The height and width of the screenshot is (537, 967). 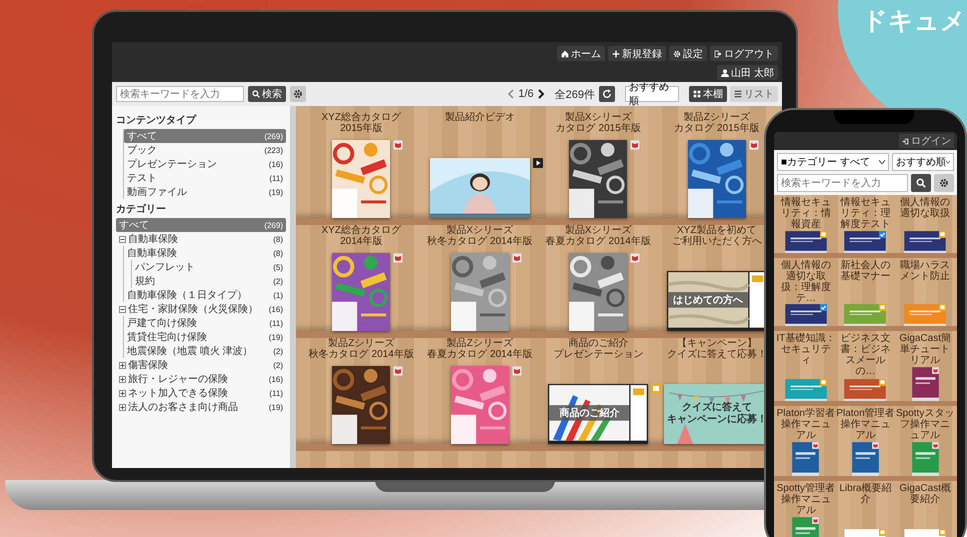 What do you see at coordinates (589, 414) in the screenshot?
I see `slide-text: 商品のご紹介` at bounding box center [589, 414].